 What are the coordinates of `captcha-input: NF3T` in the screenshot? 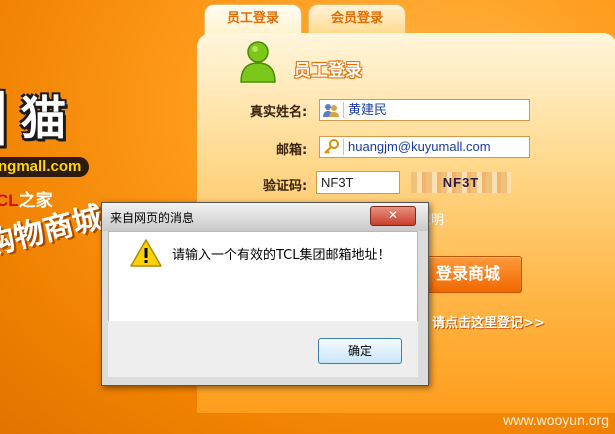 It's located at (358, 182).